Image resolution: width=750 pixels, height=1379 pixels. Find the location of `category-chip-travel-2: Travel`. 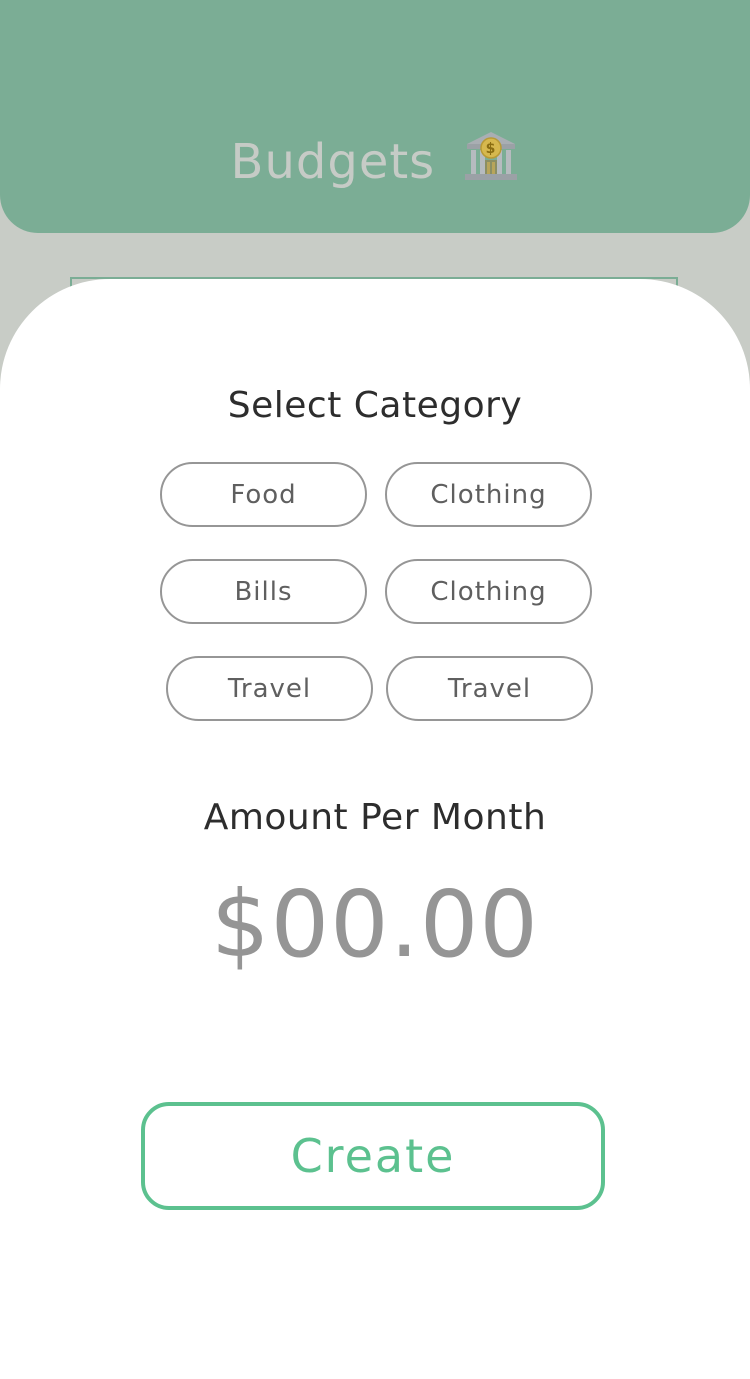

category-chip-travel-2: Travel is located at coordinates (489, 688).